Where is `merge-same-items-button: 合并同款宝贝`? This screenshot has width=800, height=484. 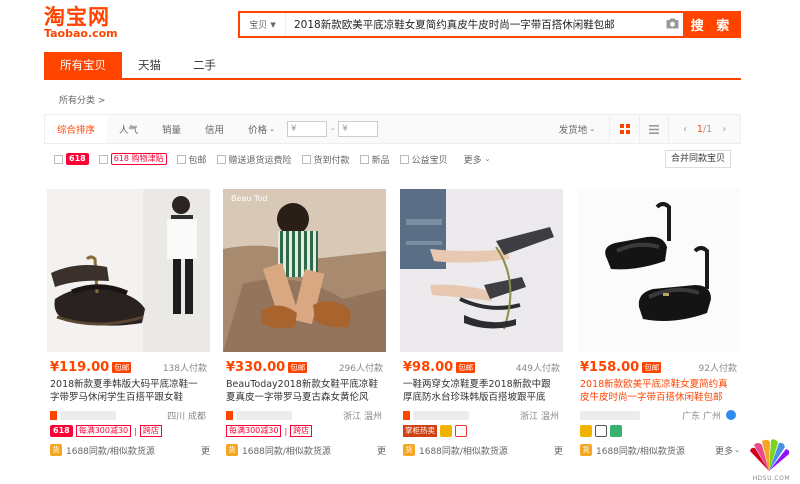
merge-same-items-button: 合并同款宝贝 is located at coordinates (697, 159).